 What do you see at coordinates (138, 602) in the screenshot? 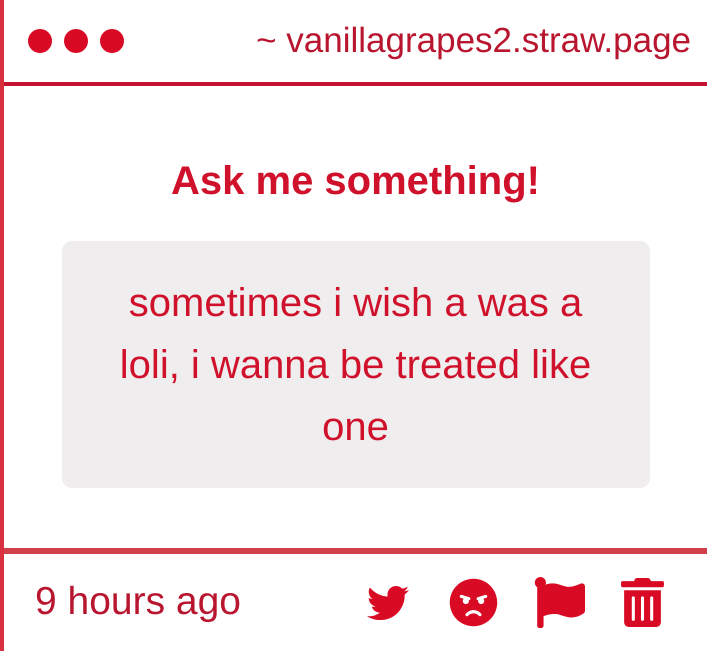
I see `timestamp: 9 hours ago` at bounding box center [138, 602].